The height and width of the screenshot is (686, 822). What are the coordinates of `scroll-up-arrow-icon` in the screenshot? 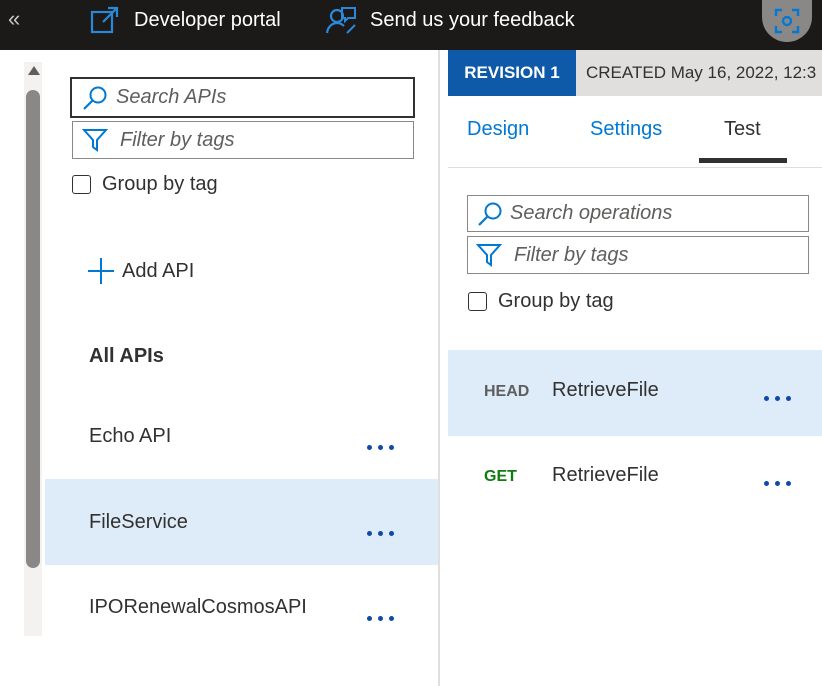 It's located at (34, 70).